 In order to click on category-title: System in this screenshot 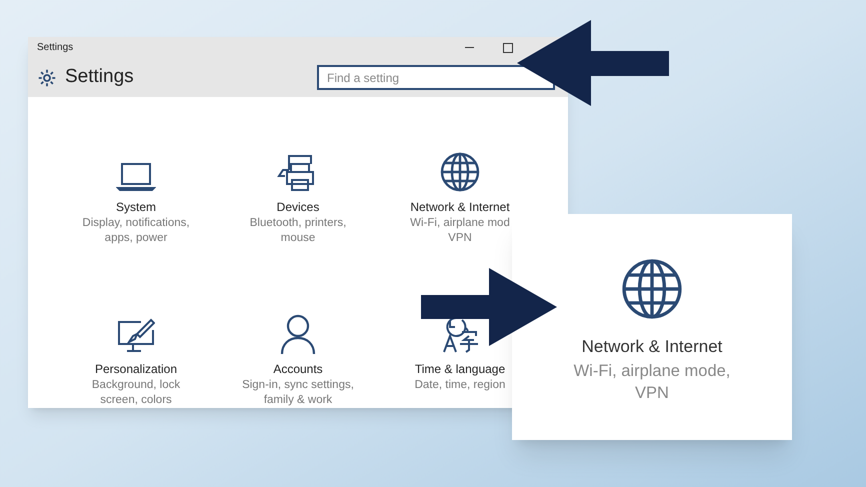, I will do `click(136, 207)`.